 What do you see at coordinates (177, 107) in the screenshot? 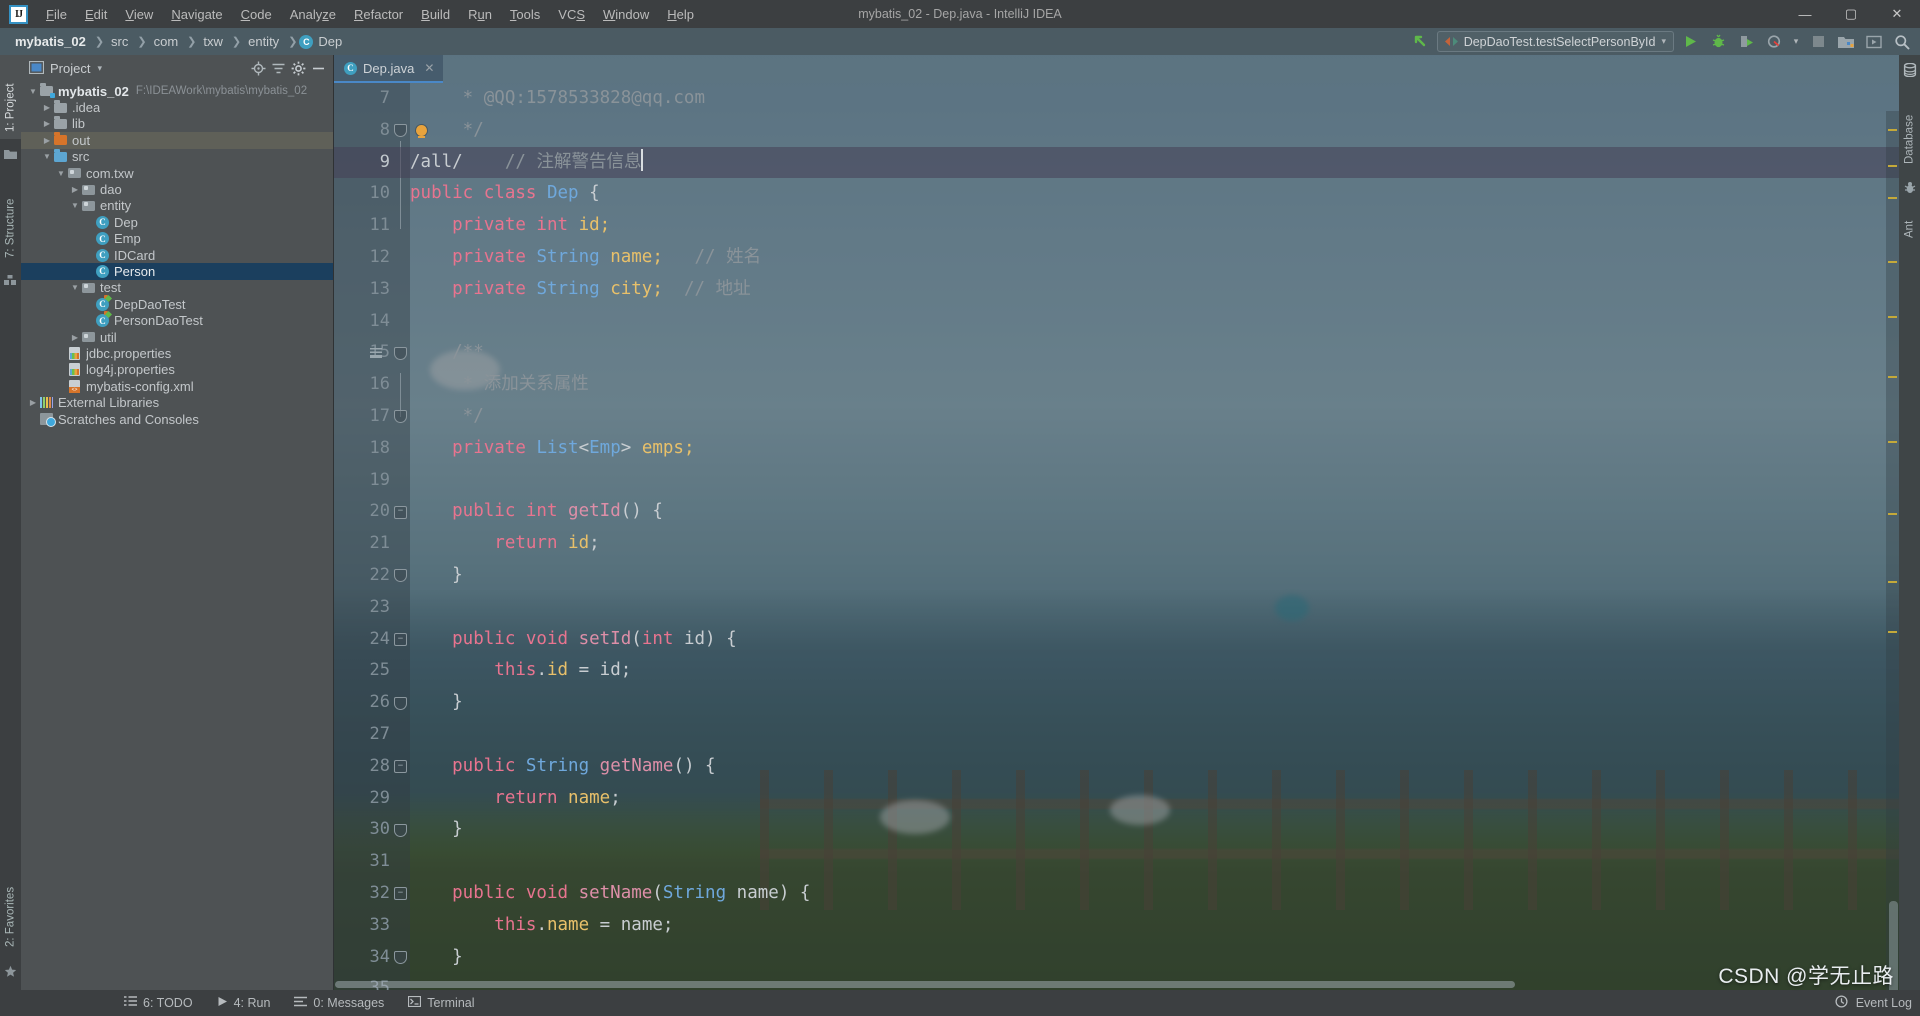
I see `tree-item--idea: ▶ .idea` at bounding box center [177, 107].